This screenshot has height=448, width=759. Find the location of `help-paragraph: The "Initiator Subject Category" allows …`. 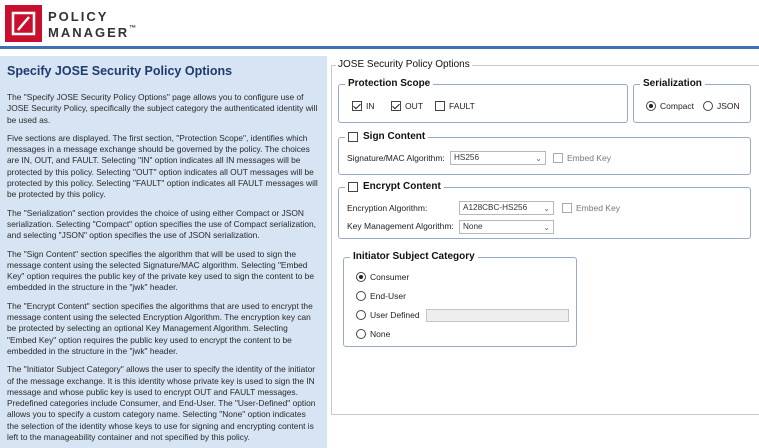

help-paragraph: The "Initiator Subject Category" allows … is located at coordinates (161, 403).